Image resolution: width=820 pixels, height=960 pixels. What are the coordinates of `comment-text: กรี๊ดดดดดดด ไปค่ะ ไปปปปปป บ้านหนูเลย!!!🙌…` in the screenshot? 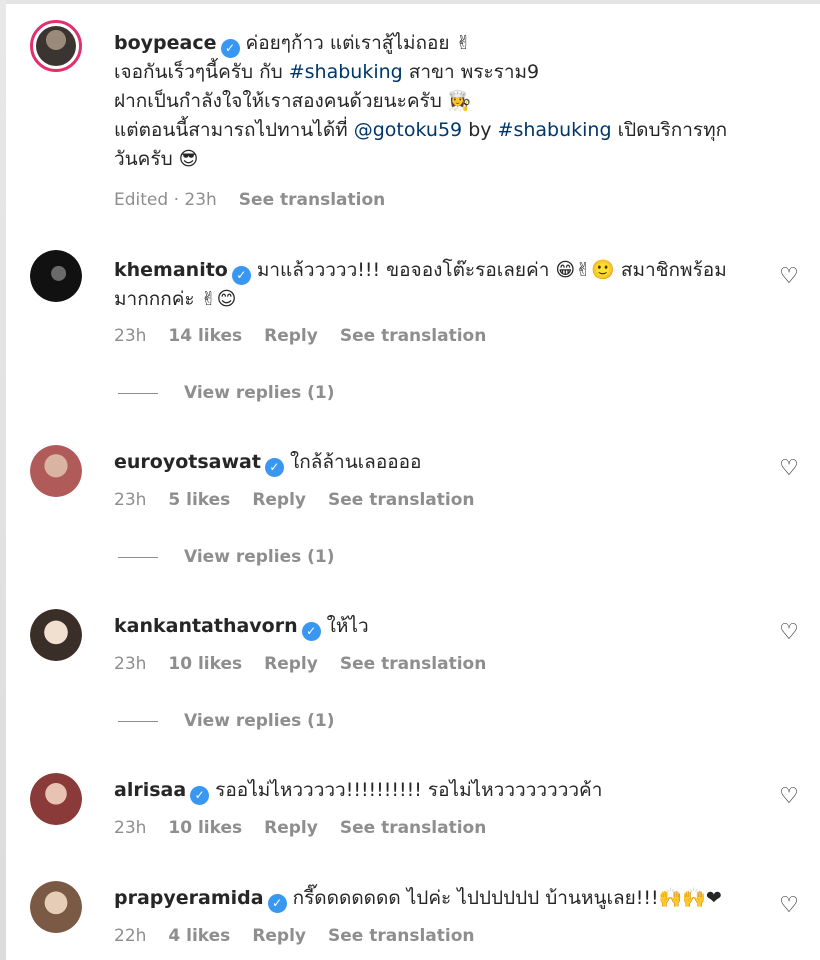 It's located at (507, 898).